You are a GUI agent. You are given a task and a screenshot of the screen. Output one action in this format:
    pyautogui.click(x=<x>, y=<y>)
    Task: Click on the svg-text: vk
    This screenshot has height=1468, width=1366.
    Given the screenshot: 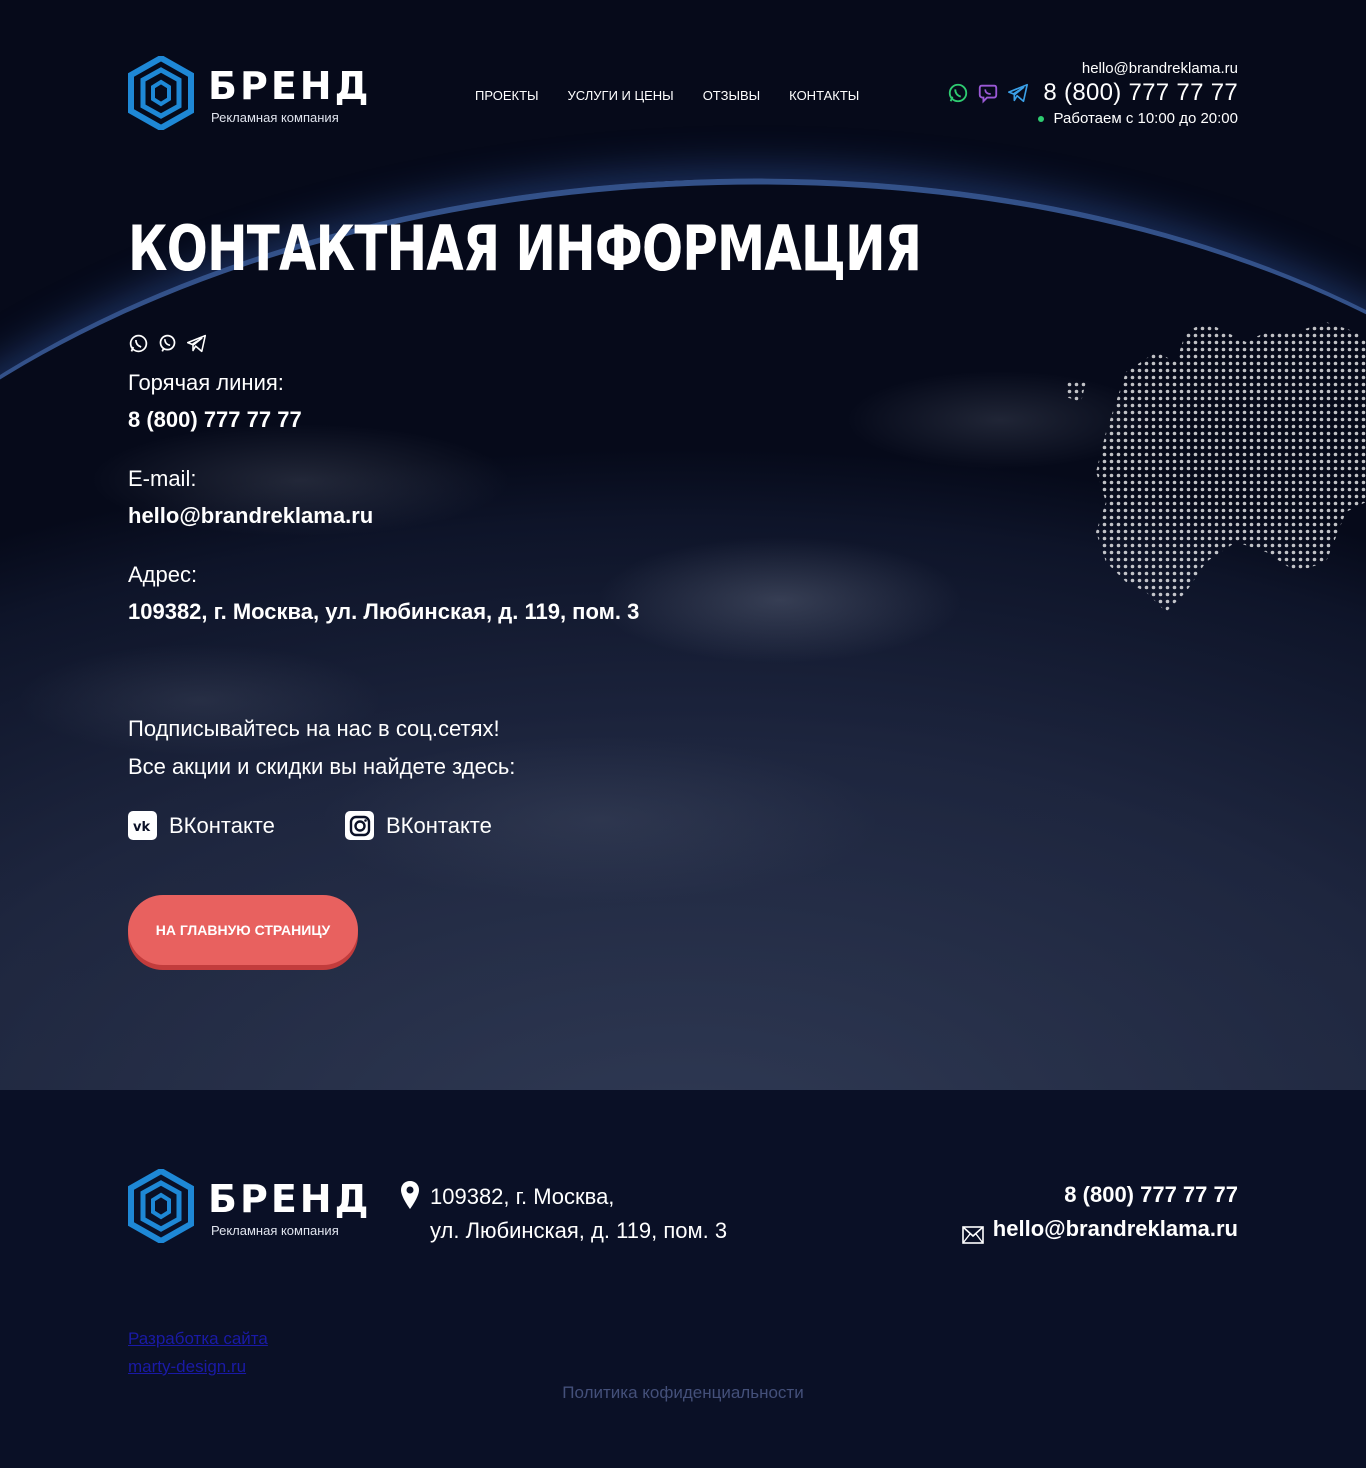 What is the action you would take?
    pyautogui.click(x=141, y=826)
    